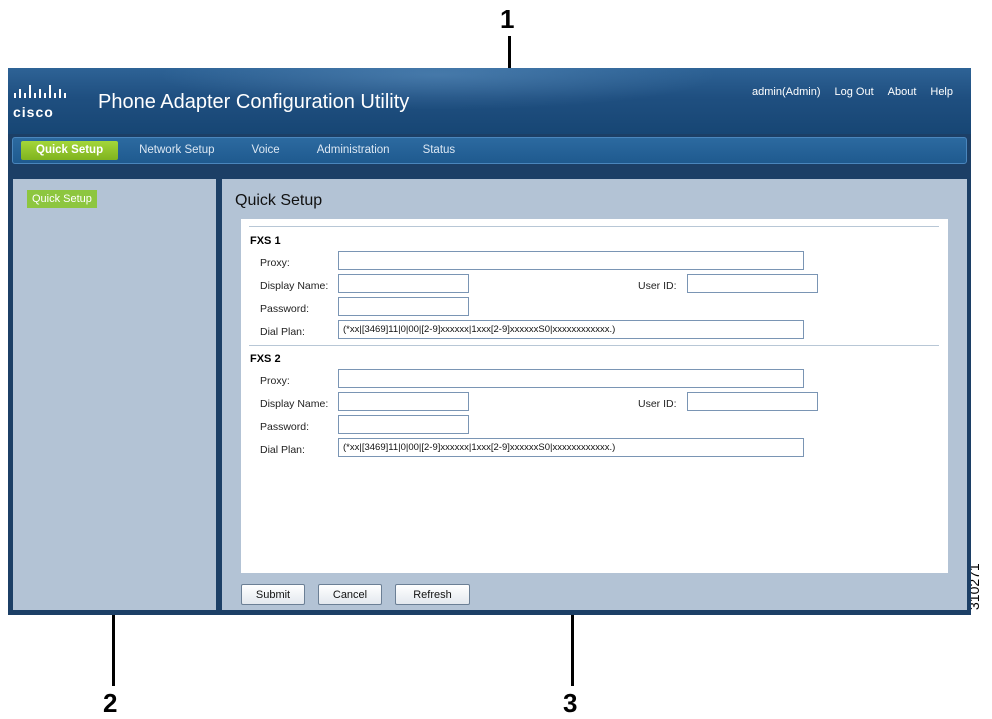 Image resolution: width=992 pixels, height=719 pixels. Describe the element at coordinates (902, 92) in the screenshot. I see `about-link: About` at that location.